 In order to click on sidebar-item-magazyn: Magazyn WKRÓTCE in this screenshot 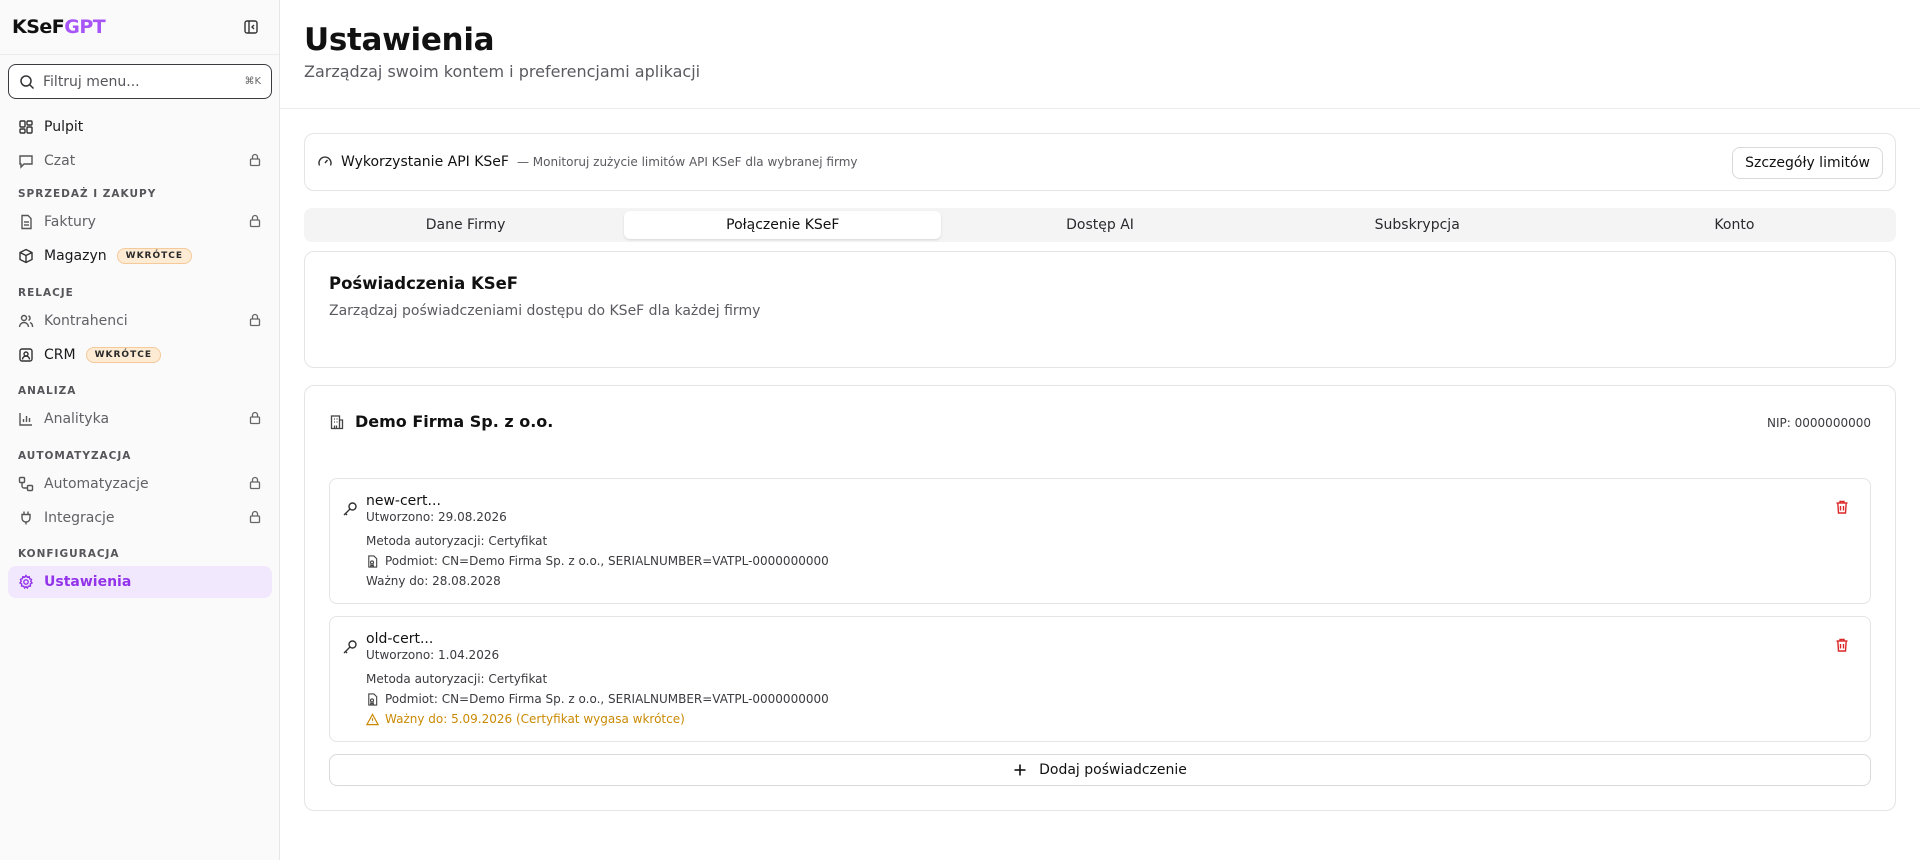, I will do `click(140, 256)`.